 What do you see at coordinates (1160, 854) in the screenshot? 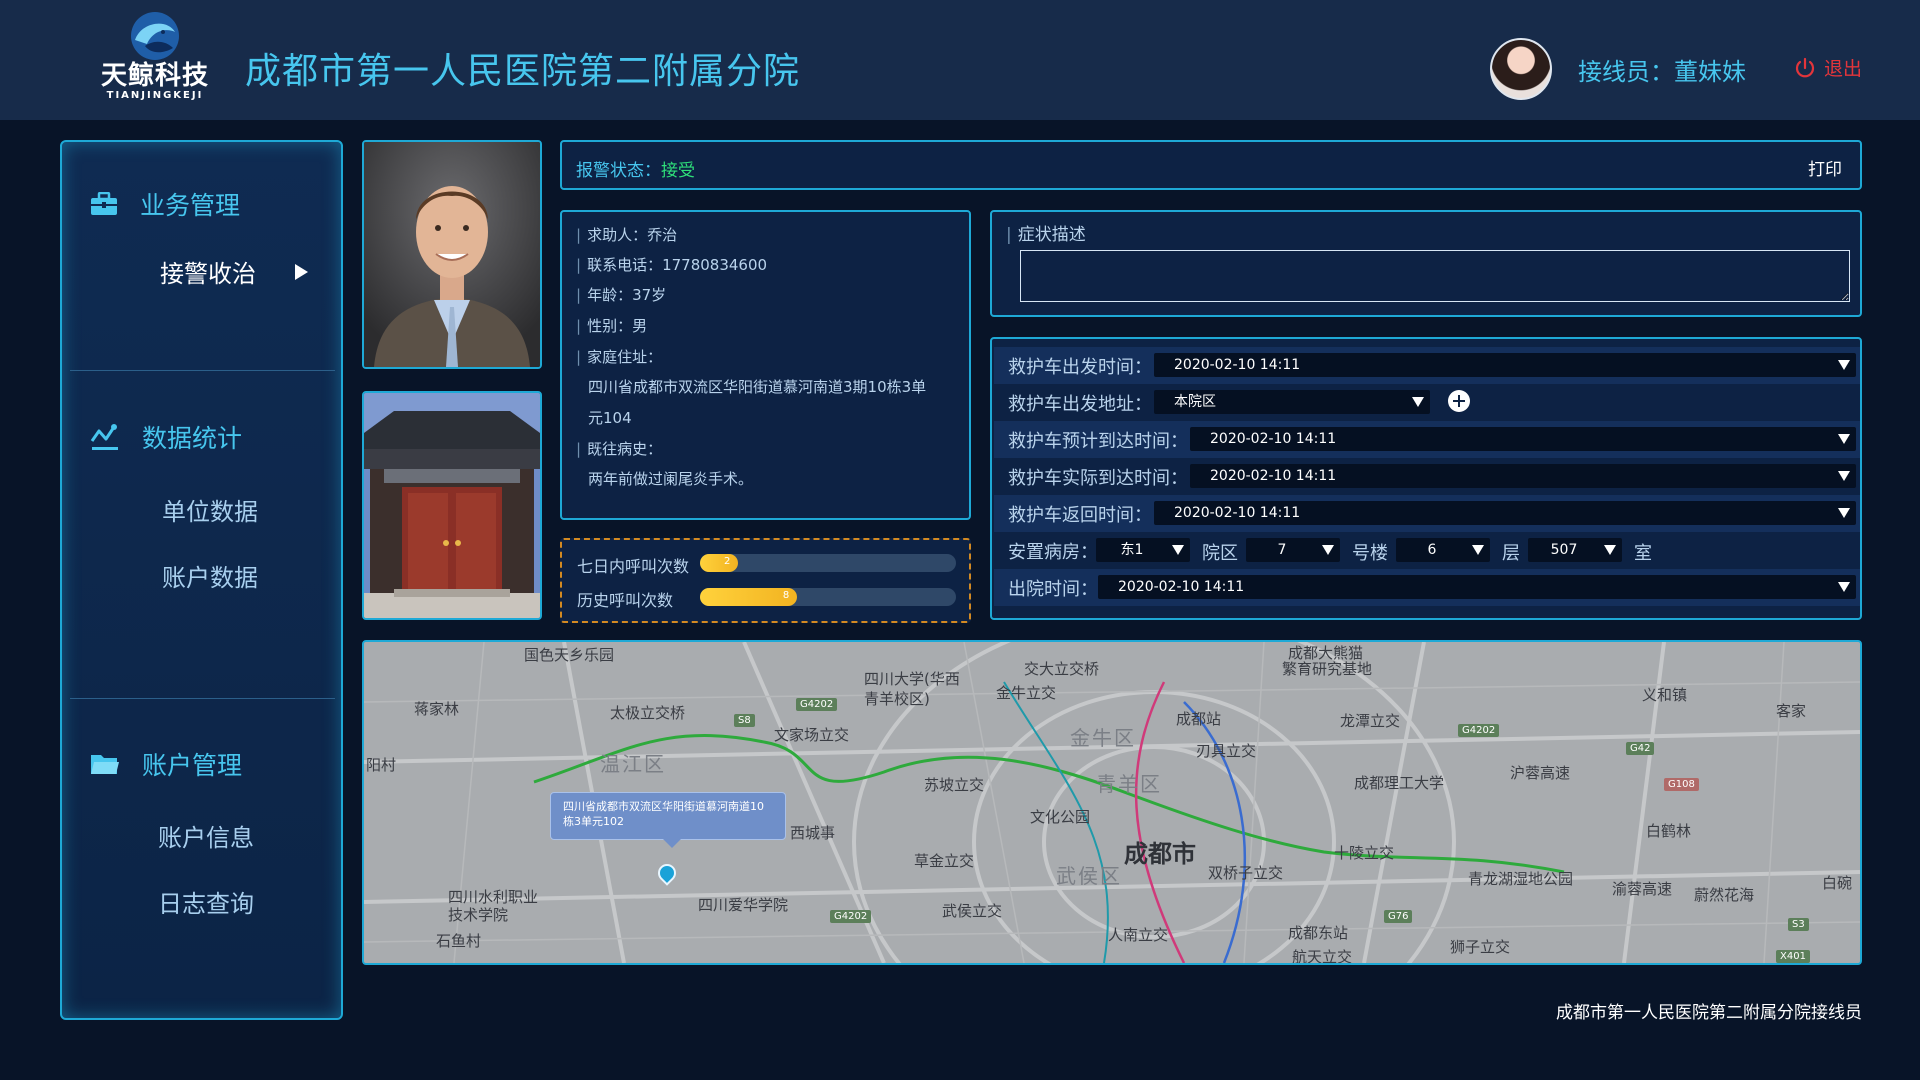
I see `map-label: 成都市` at bounding box center [1160, 854].